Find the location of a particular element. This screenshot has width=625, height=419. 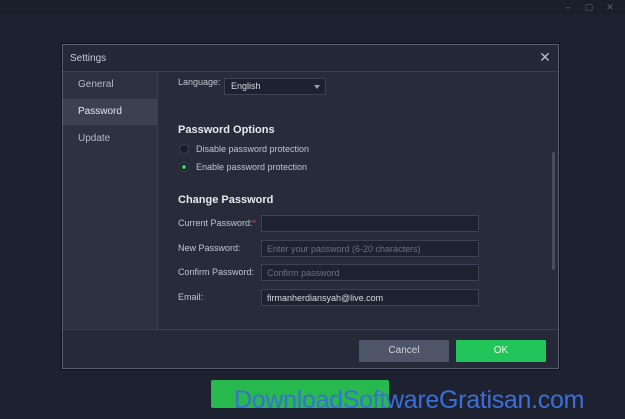

new-password-label: New Password: is located at coordinates (209, 248).